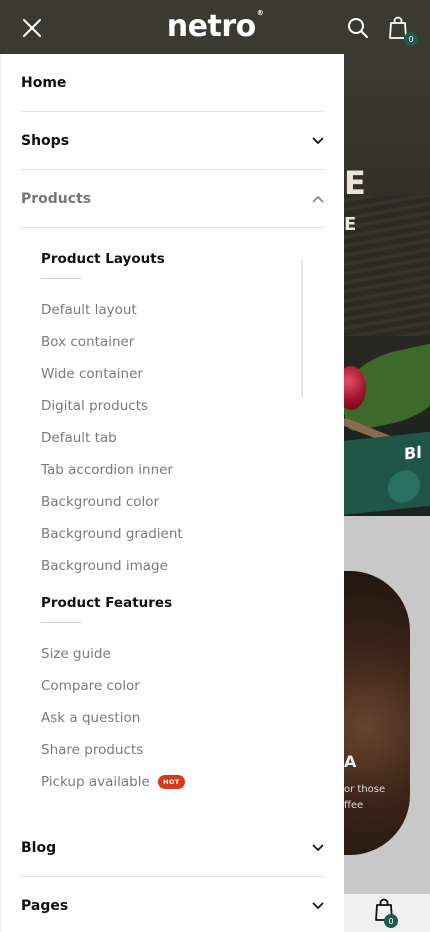  I want to click on hero-heading: E, so click(355, 183).